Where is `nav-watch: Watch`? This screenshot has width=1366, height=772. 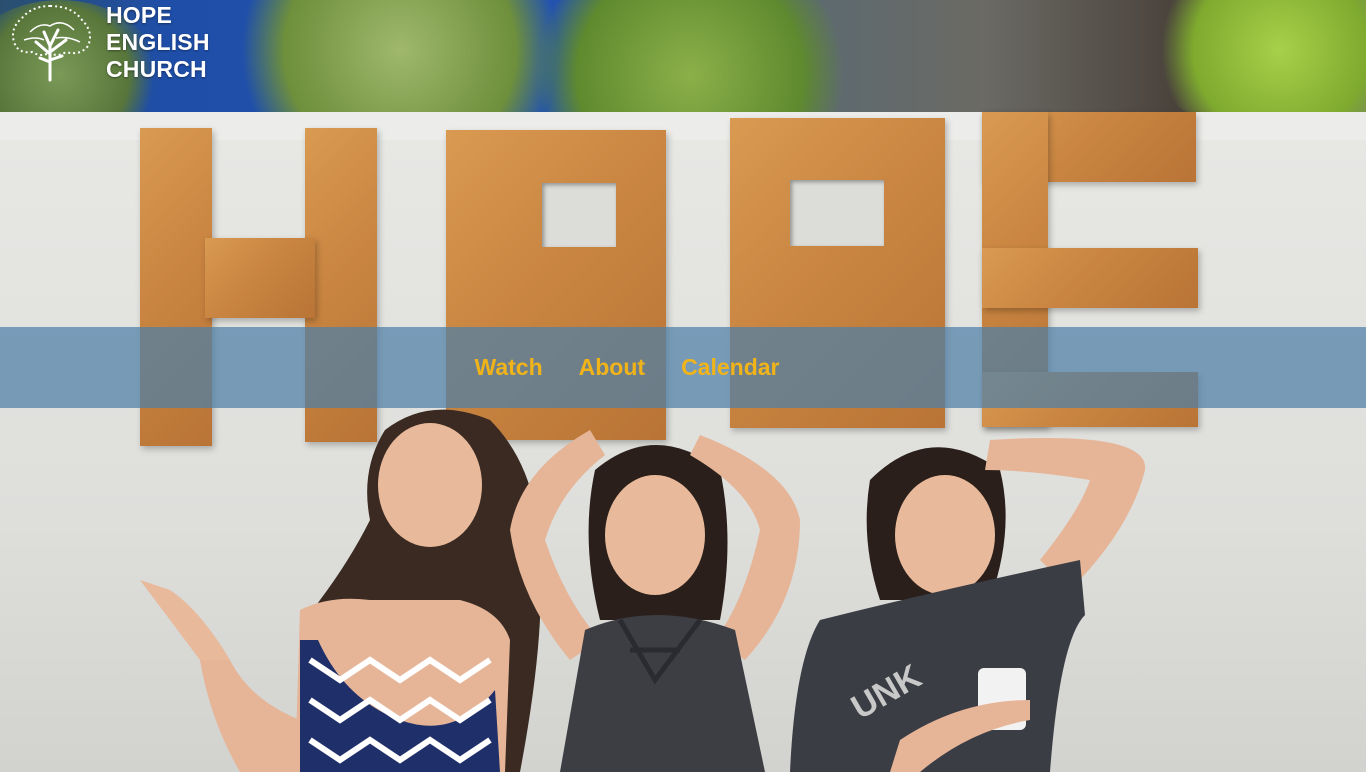 nav-watch: Watch is located at coordinates (508, 367).